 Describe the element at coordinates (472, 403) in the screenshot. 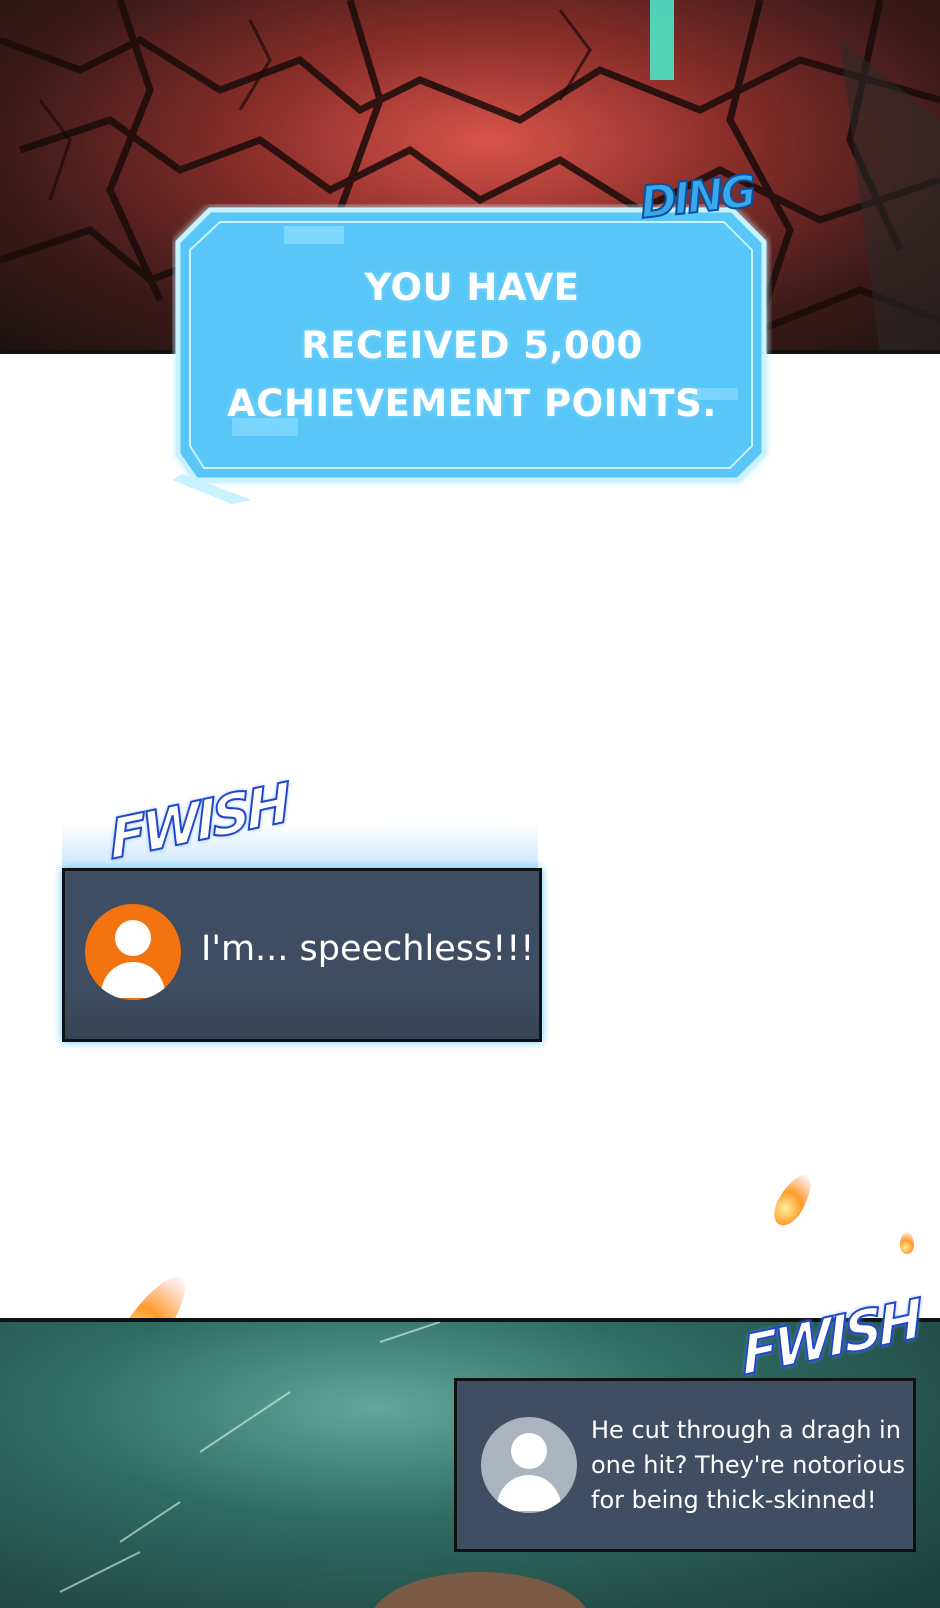

I see `system-message-line-3: ACHIEVEMENT POINTS.` at that location.